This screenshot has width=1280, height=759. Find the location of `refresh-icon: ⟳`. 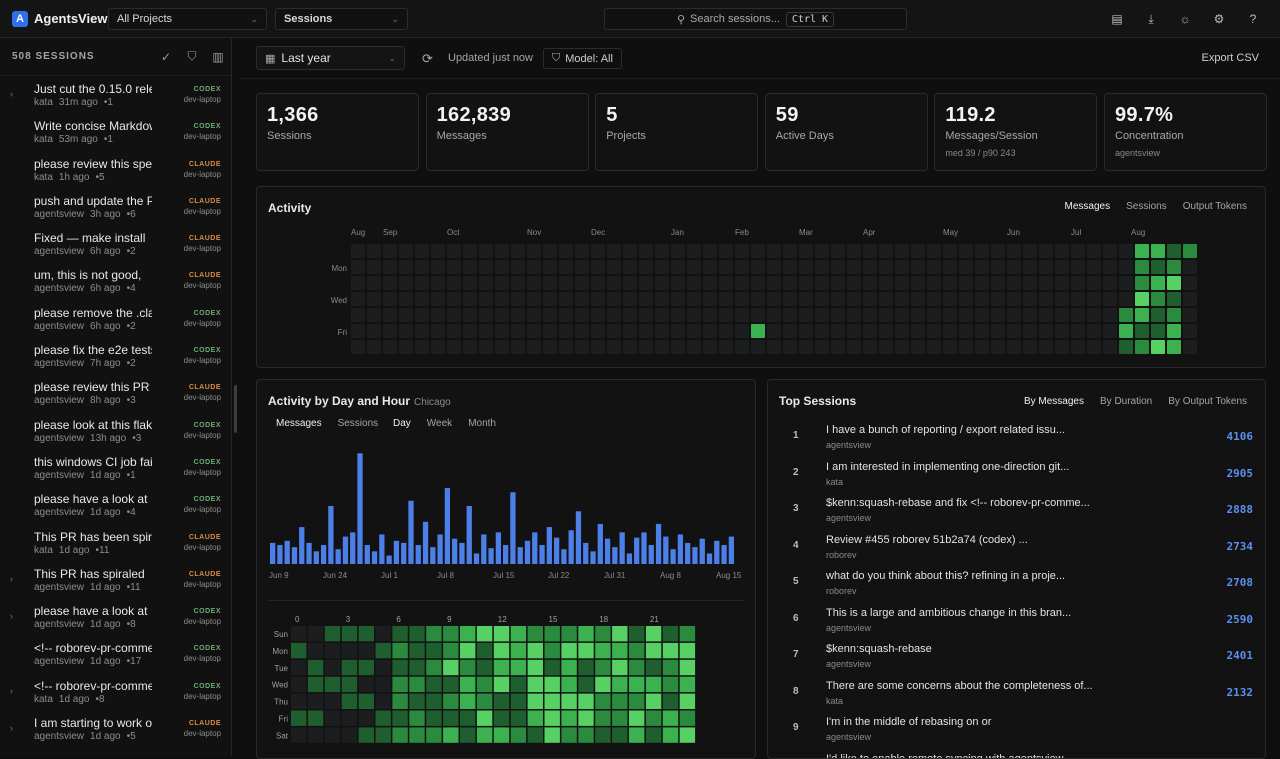

refresh-icon: ⟳ is located at coordinates (427, 59).